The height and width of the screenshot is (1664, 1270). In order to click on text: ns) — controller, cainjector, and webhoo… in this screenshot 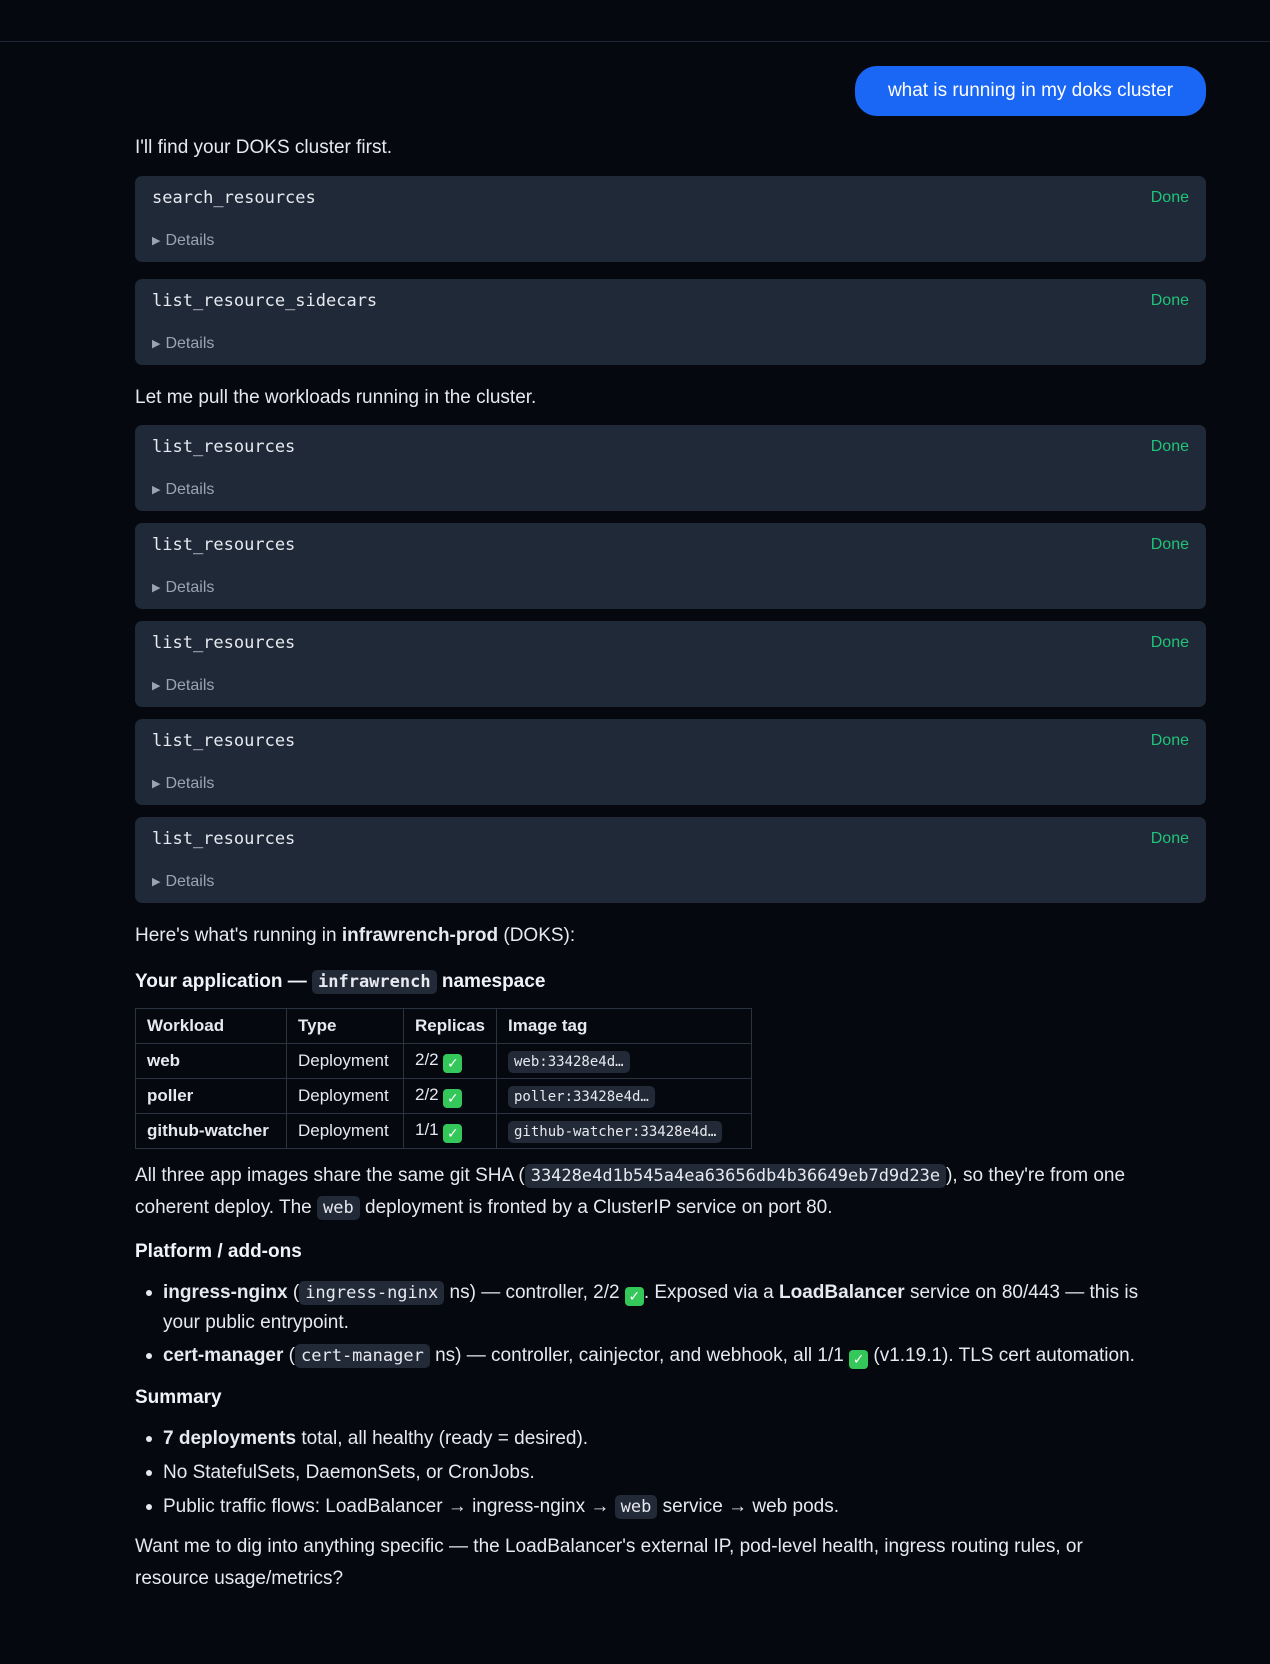, I will do `click(639, 1355)`.